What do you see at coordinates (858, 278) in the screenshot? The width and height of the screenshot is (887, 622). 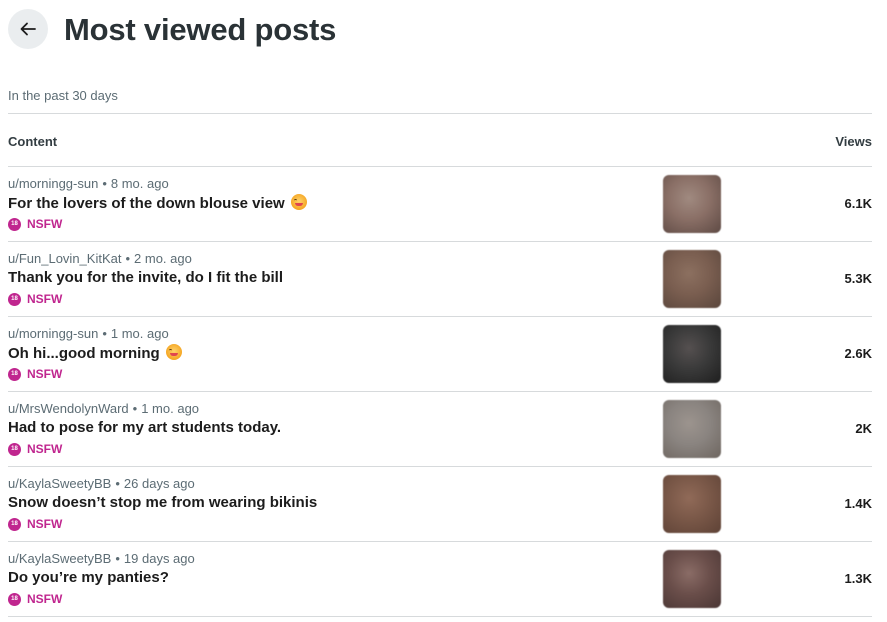 I see `post-views: 5.3K` at bounding box center [858, 278].